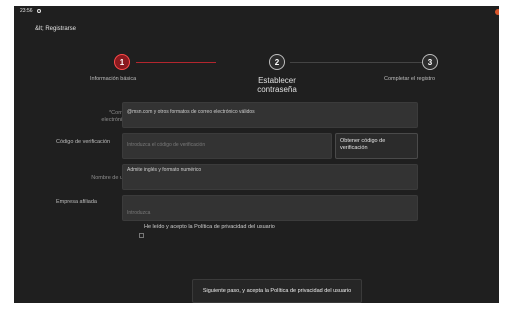 This screenshot has height=309, width=514. I want to click on recording-indicator-icon, so click(497, 12).